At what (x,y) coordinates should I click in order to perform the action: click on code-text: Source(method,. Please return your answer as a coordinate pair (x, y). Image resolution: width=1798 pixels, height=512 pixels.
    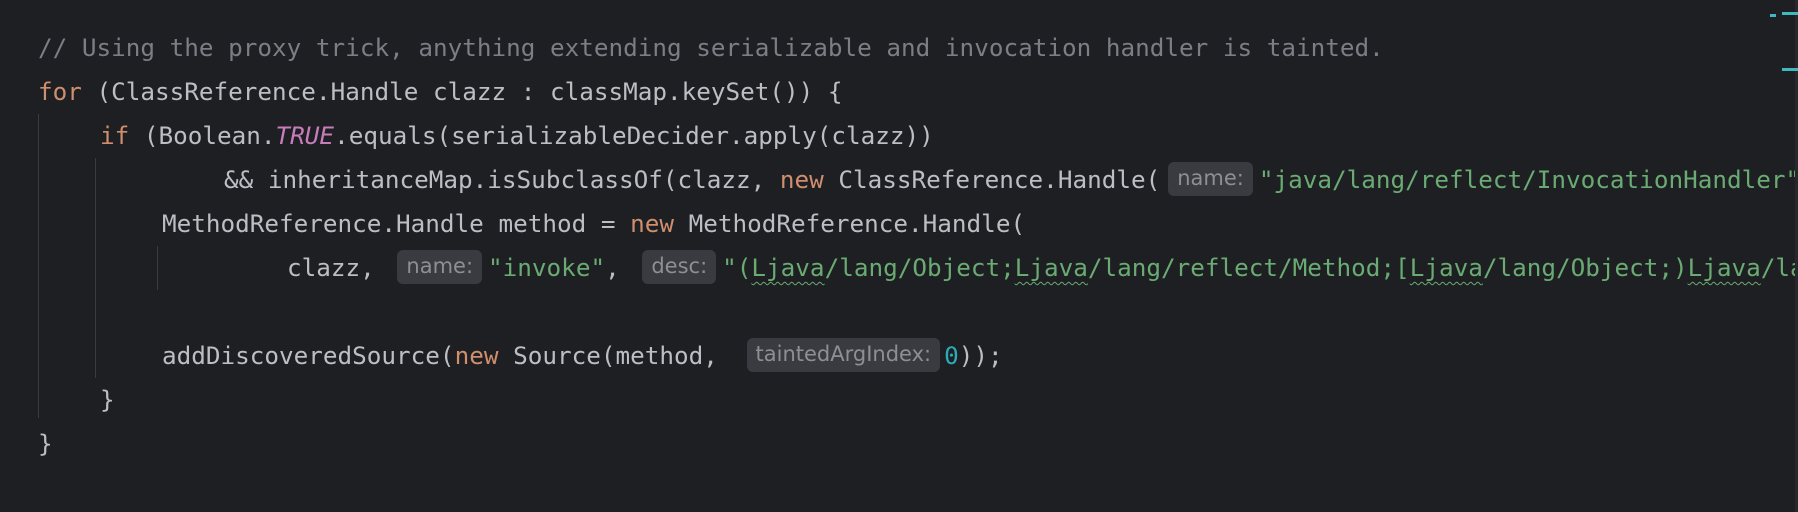
    Looking at the image, I should click on (615, 355).